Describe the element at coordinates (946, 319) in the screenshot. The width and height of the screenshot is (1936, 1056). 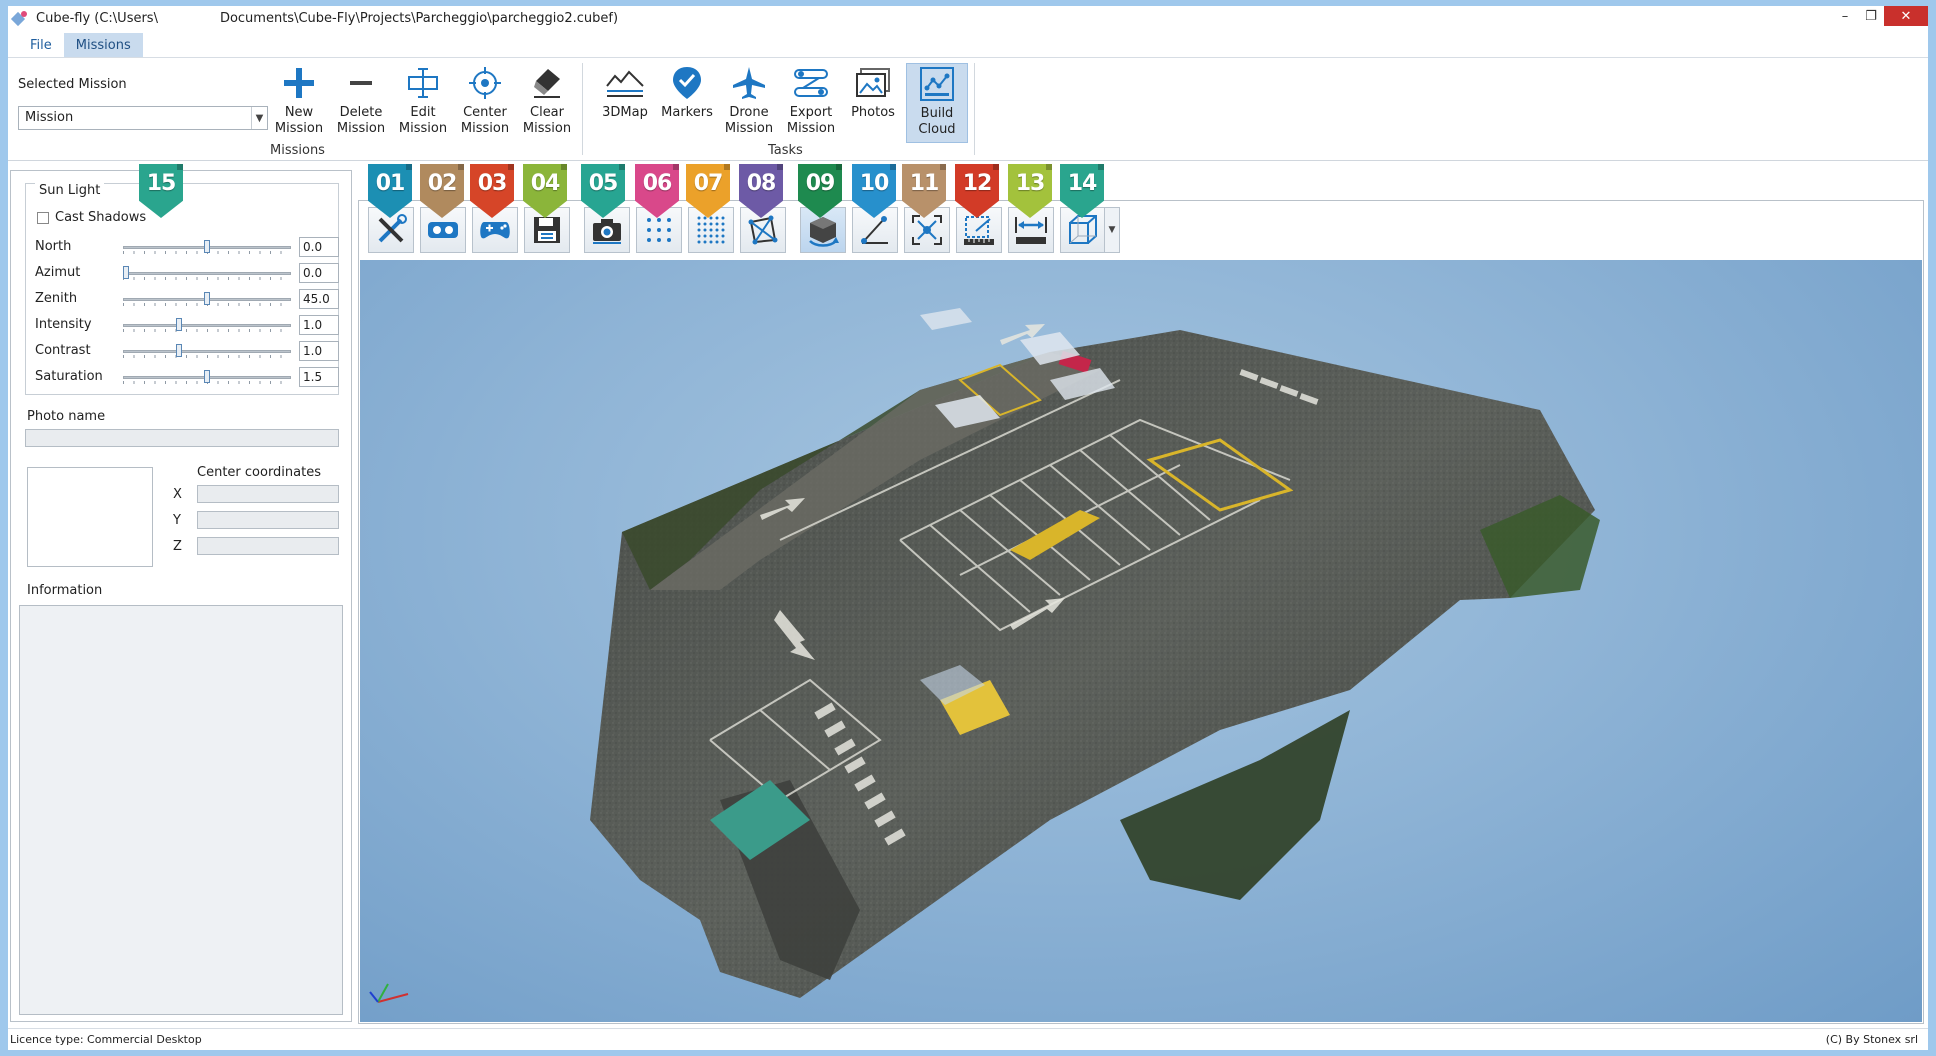
I see `white-patch` at that location.